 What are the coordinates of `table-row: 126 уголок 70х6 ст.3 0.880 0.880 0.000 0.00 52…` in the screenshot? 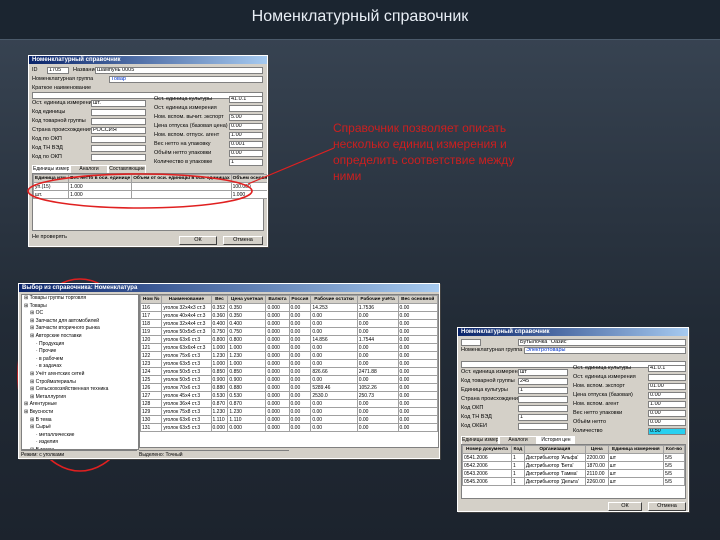 It's located at (289, 387).